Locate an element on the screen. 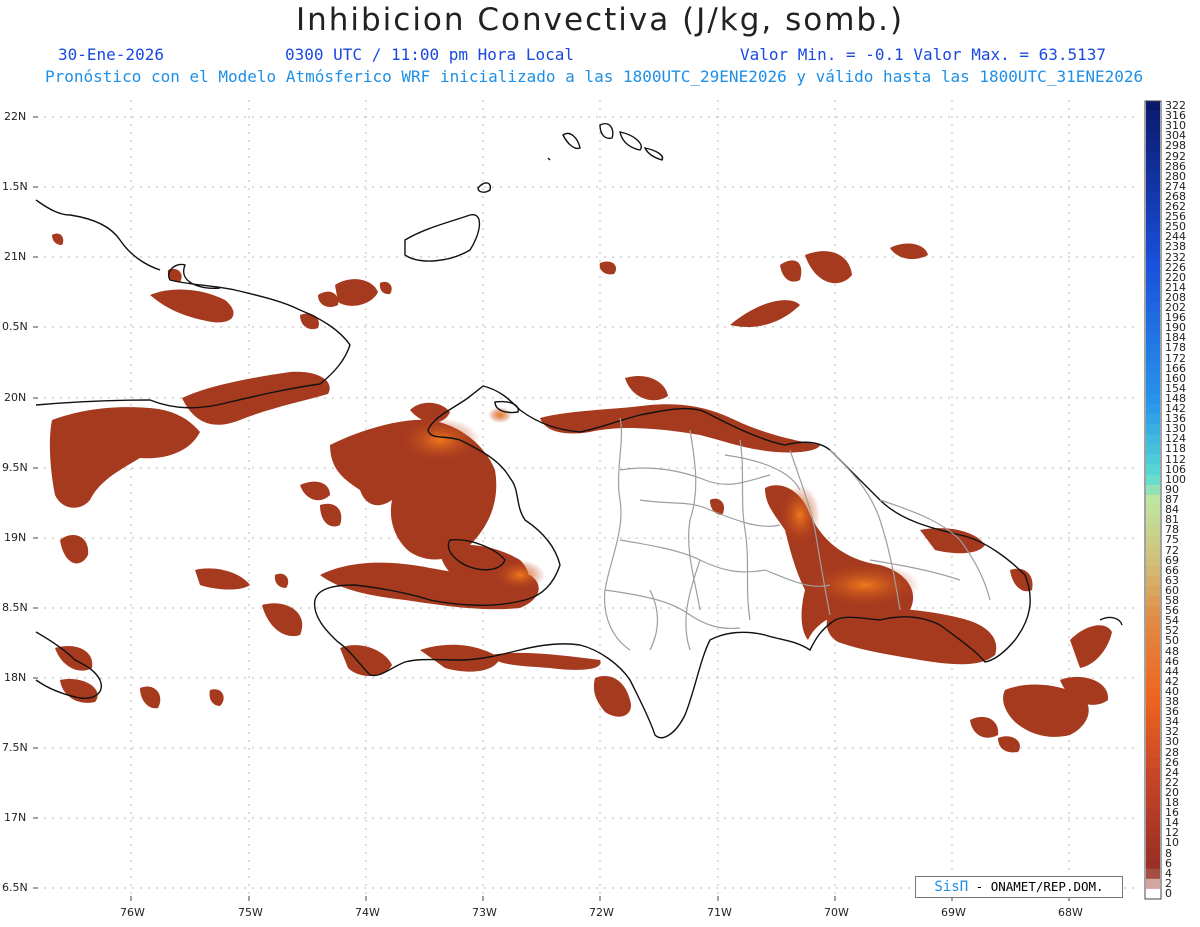  lat-label: 8.5N is located at coordinates (15, 607).